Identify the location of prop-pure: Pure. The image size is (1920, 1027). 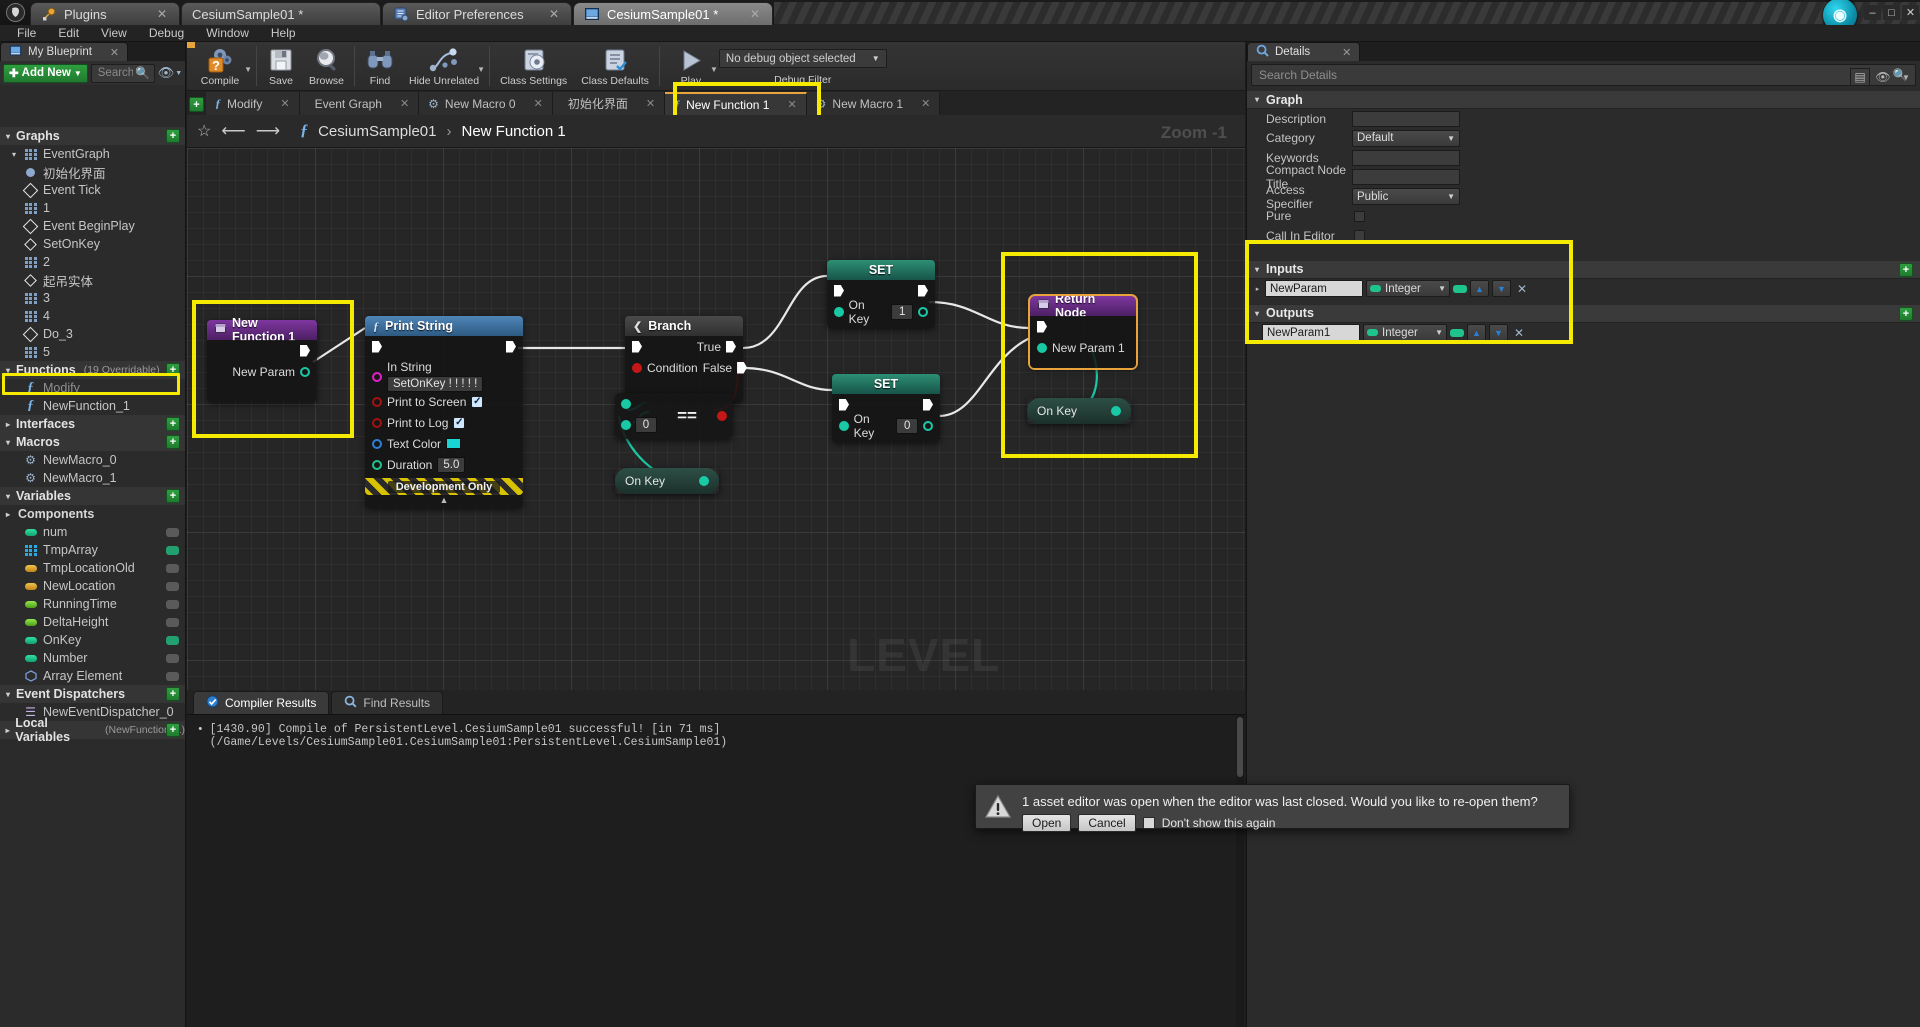
(1583, 217).